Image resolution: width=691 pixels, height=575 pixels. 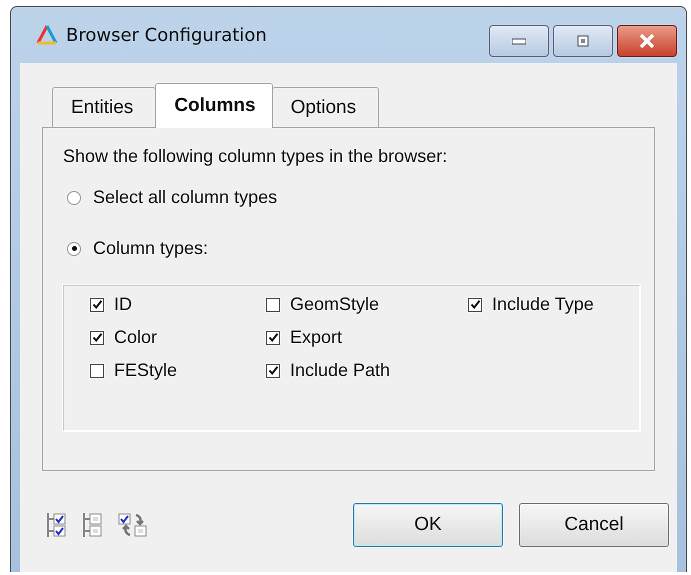 What do you see at coordinates (531, 304) in the screenshot?
I see `checkbox-option: Include Type` at bounding box center [531, 304].